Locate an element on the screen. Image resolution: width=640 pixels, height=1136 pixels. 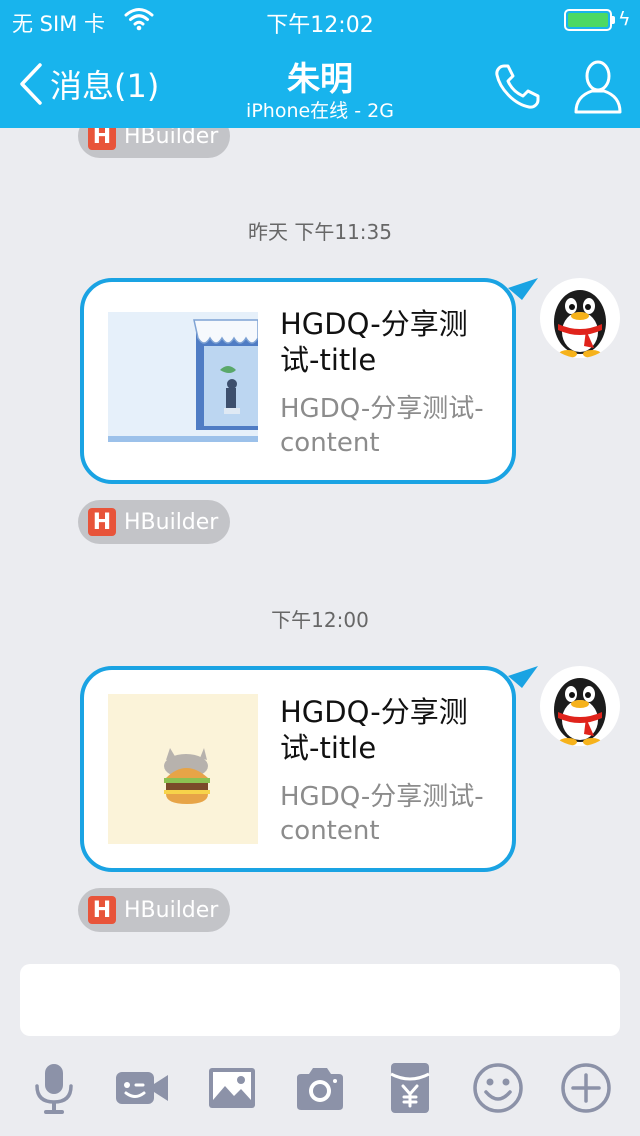
image-icon is located at coordinates (232, 1088).